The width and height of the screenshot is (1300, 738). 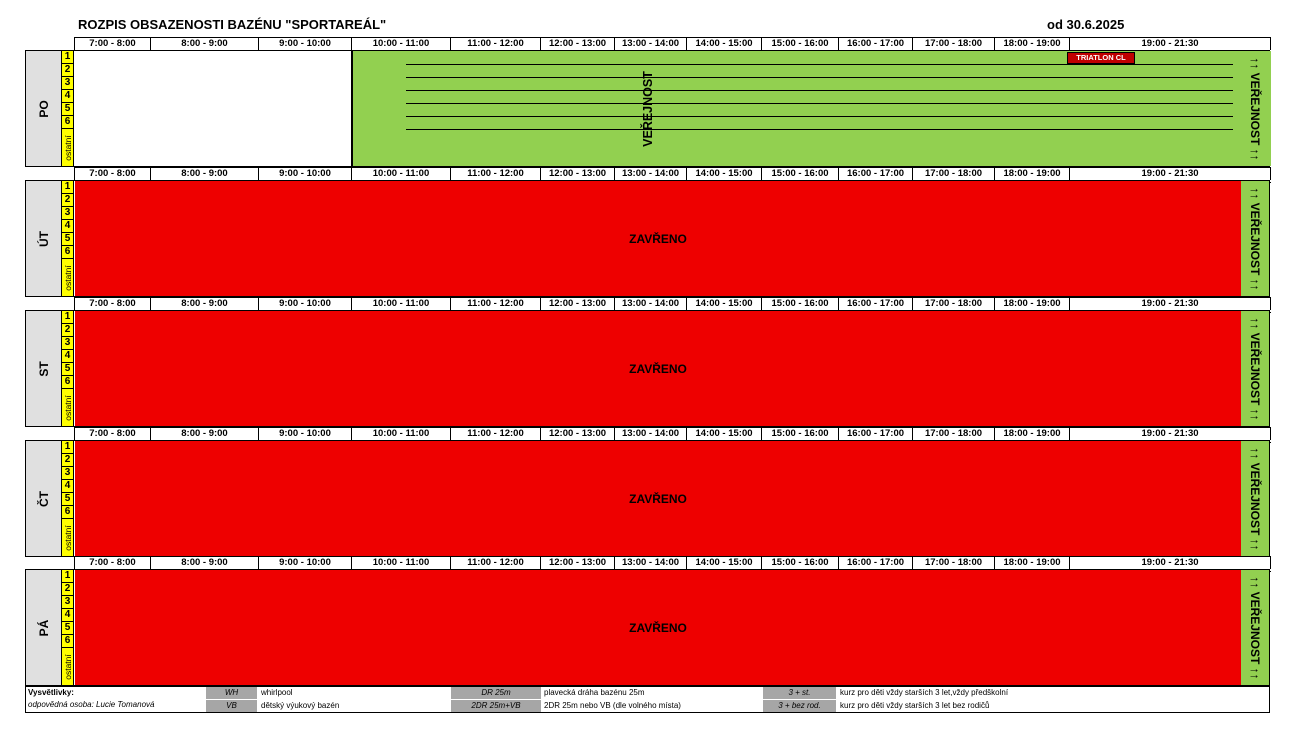 I want to click on valid-from-date: od 30.6.2025, so click(x=1086, y=24).